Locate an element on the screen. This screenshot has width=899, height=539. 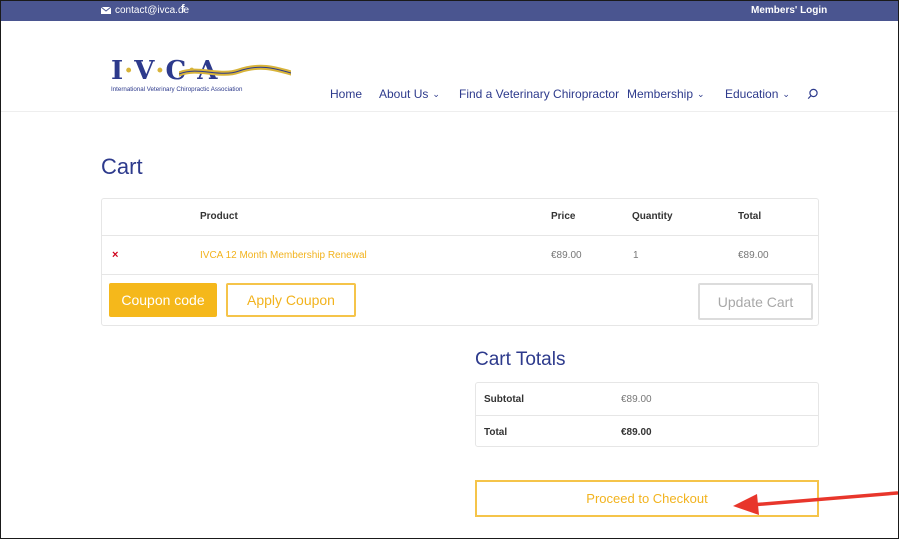
cart-item-product-link: IVCA 12 Month Membership Renewal is located at coordinates (283, 255).